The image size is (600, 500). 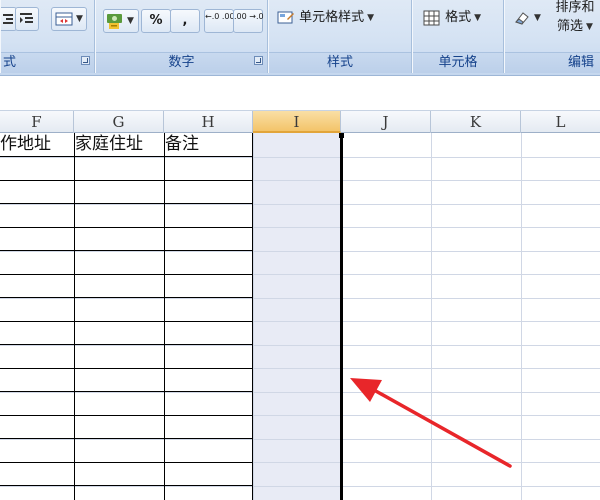 I want to click on column-header-l: L, so click(x=560, y=122).